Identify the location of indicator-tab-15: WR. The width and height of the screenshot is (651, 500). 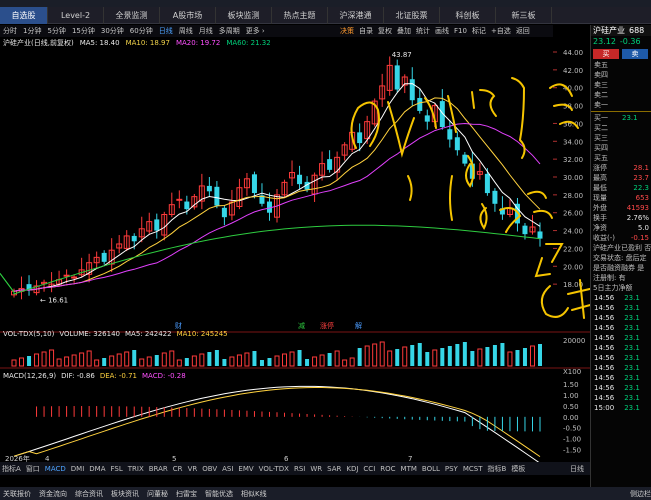
(316, 469).